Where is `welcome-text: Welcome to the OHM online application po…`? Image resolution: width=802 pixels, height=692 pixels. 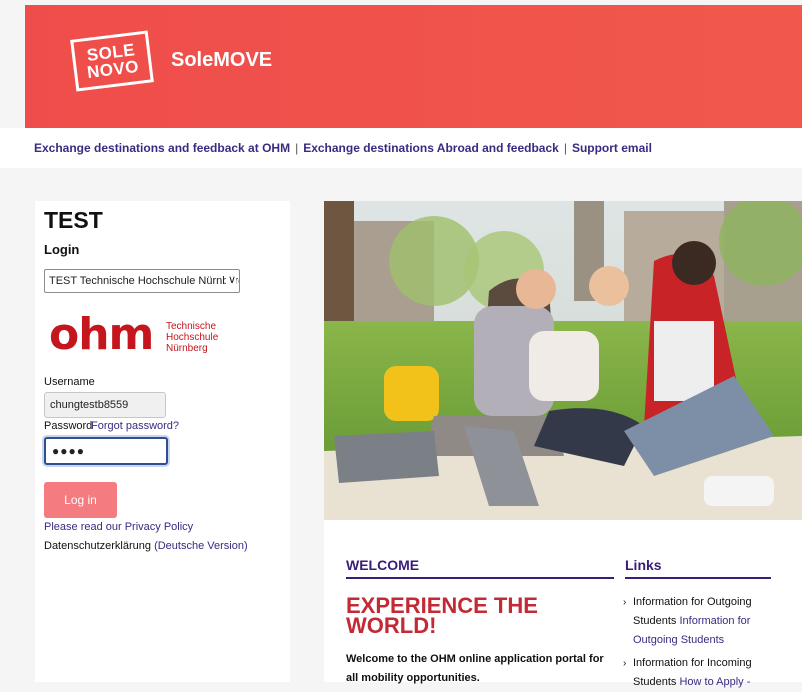 welcome-text: Welcome to the OHM online application po… is located at coordinates (475, 668).